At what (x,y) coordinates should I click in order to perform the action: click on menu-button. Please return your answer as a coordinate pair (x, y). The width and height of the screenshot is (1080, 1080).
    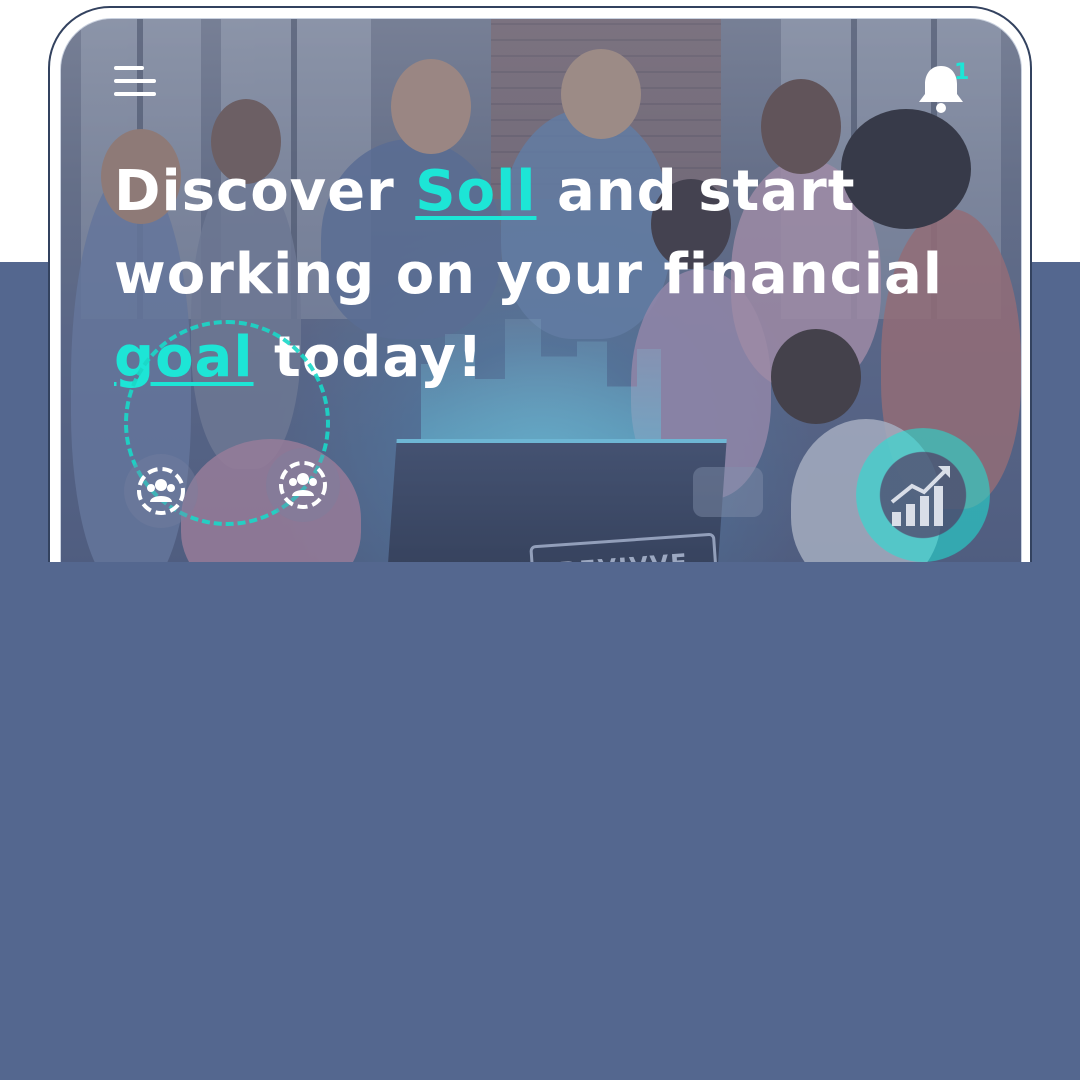
    Looking at the image, I should click on (130, 81).